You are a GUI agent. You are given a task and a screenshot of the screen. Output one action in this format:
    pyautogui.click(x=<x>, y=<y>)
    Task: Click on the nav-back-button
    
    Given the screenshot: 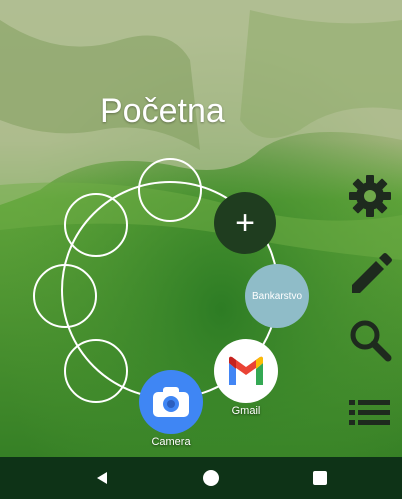 What is the action you would take?
    pyautogui.click(x=102, y=478)
    